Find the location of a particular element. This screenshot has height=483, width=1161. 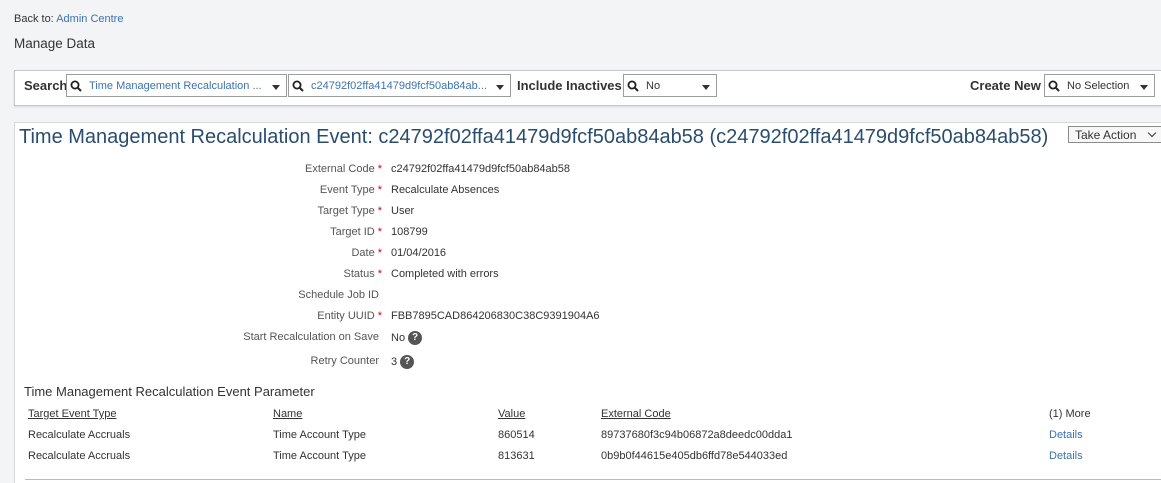

column-header-name: Name is located at coordinates (287, 414).